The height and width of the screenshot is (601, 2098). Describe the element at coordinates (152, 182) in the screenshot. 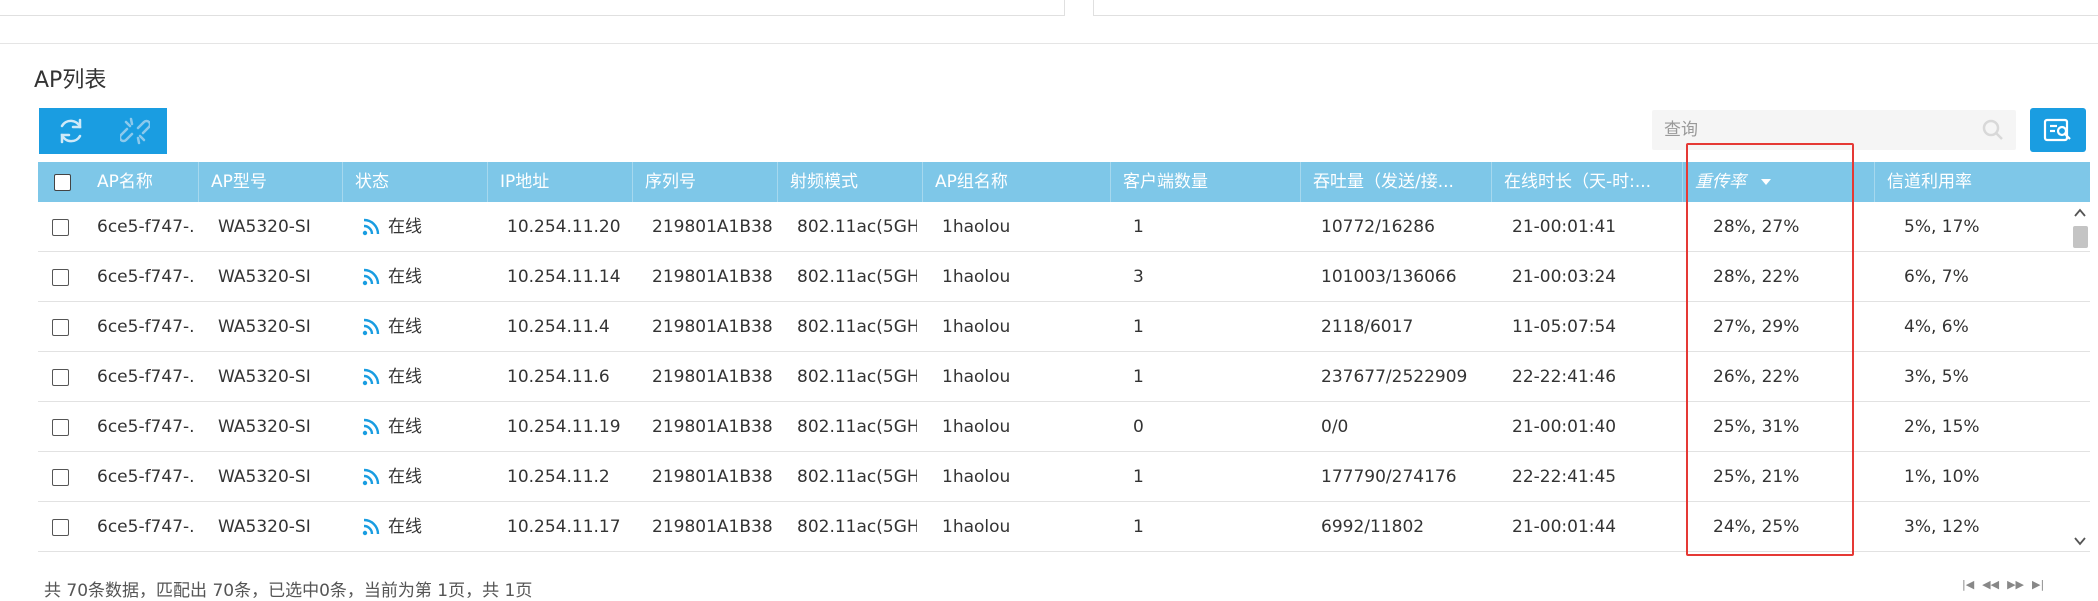

I see `col-ap-name: AP名称` at that location.